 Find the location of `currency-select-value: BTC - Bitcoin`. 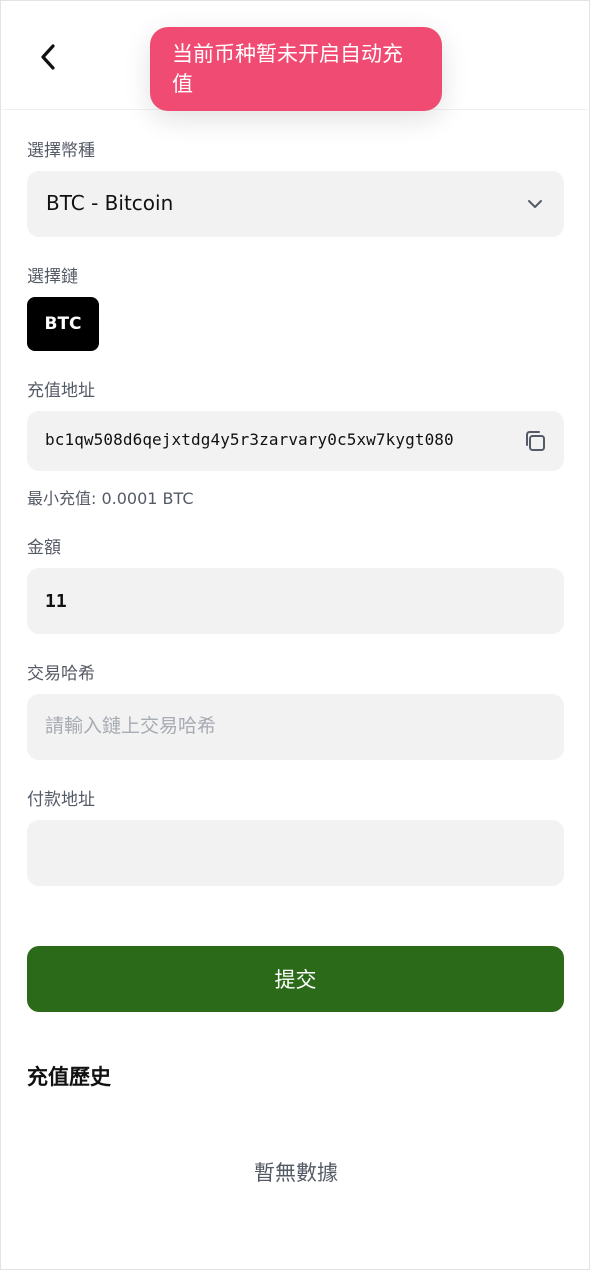

currency-select-value: BTC - Bitcoin is located at coordinates (110, 203).